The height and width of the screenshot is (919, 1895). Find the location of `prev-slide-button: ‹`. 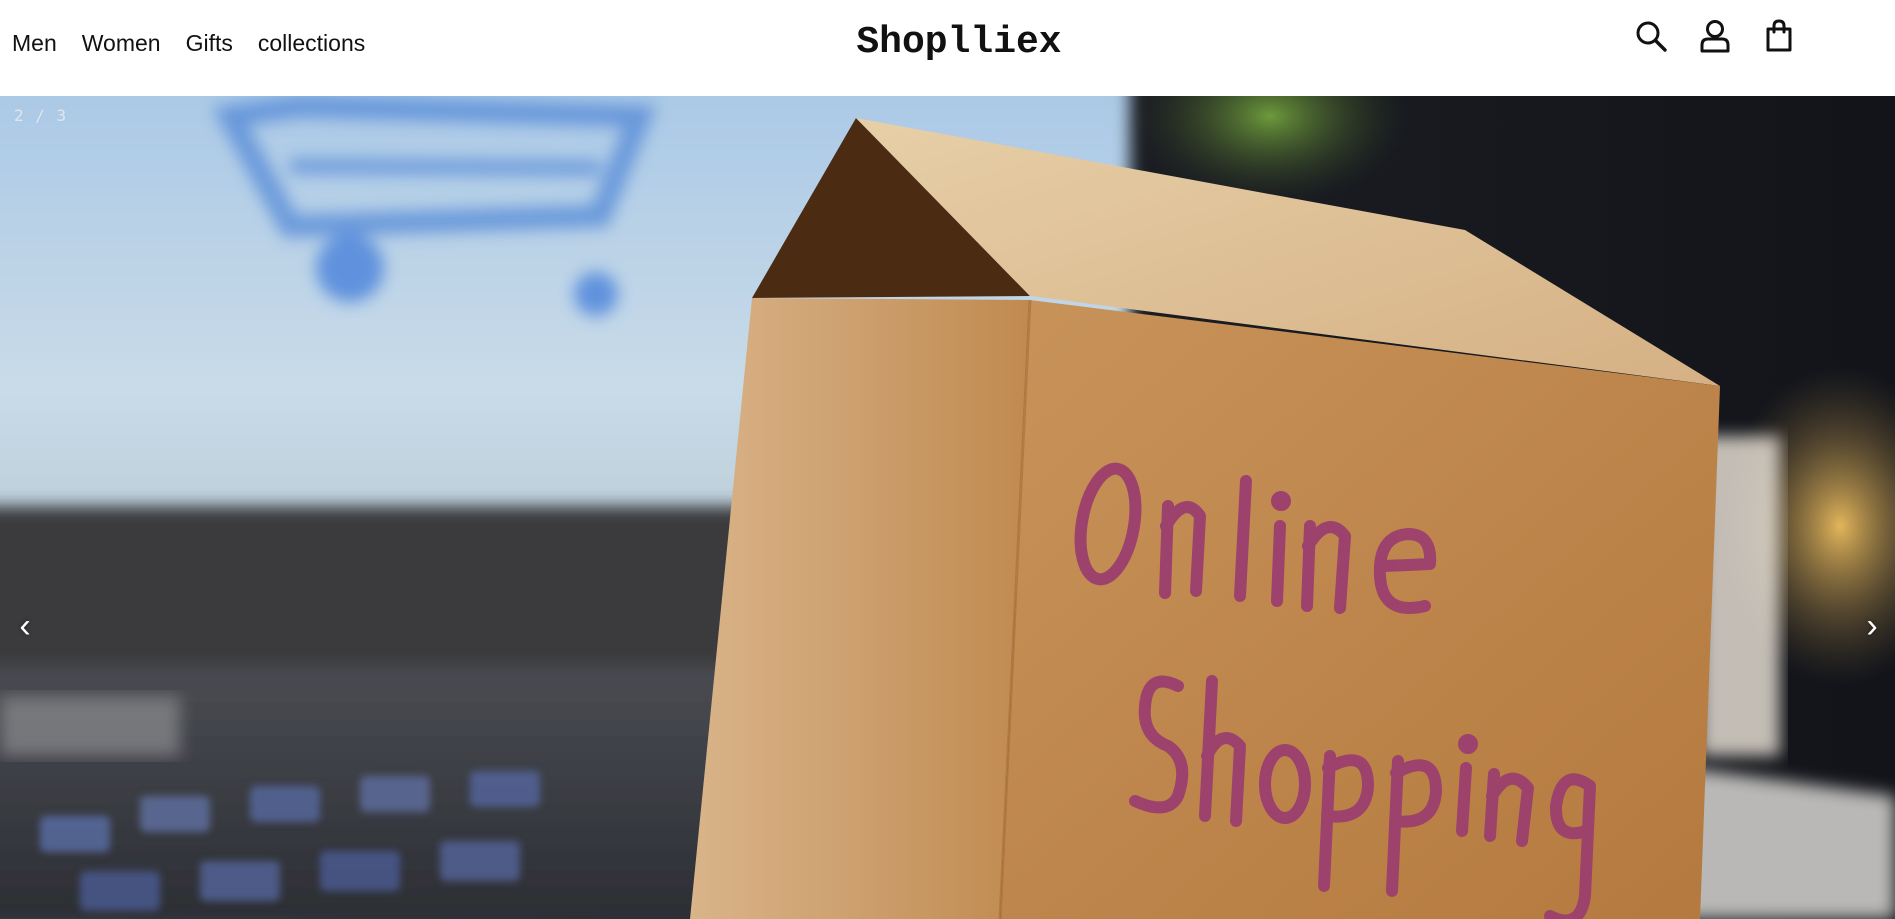

prev-slide-button: ‹ is located at coordinates (25, 626).